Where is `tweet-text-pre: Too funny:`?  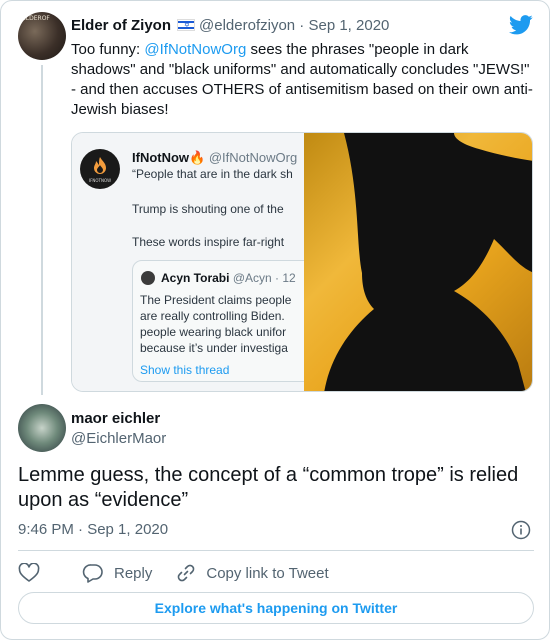
tweet-text-pre: Too funny: is located at coordinates (108, 49).